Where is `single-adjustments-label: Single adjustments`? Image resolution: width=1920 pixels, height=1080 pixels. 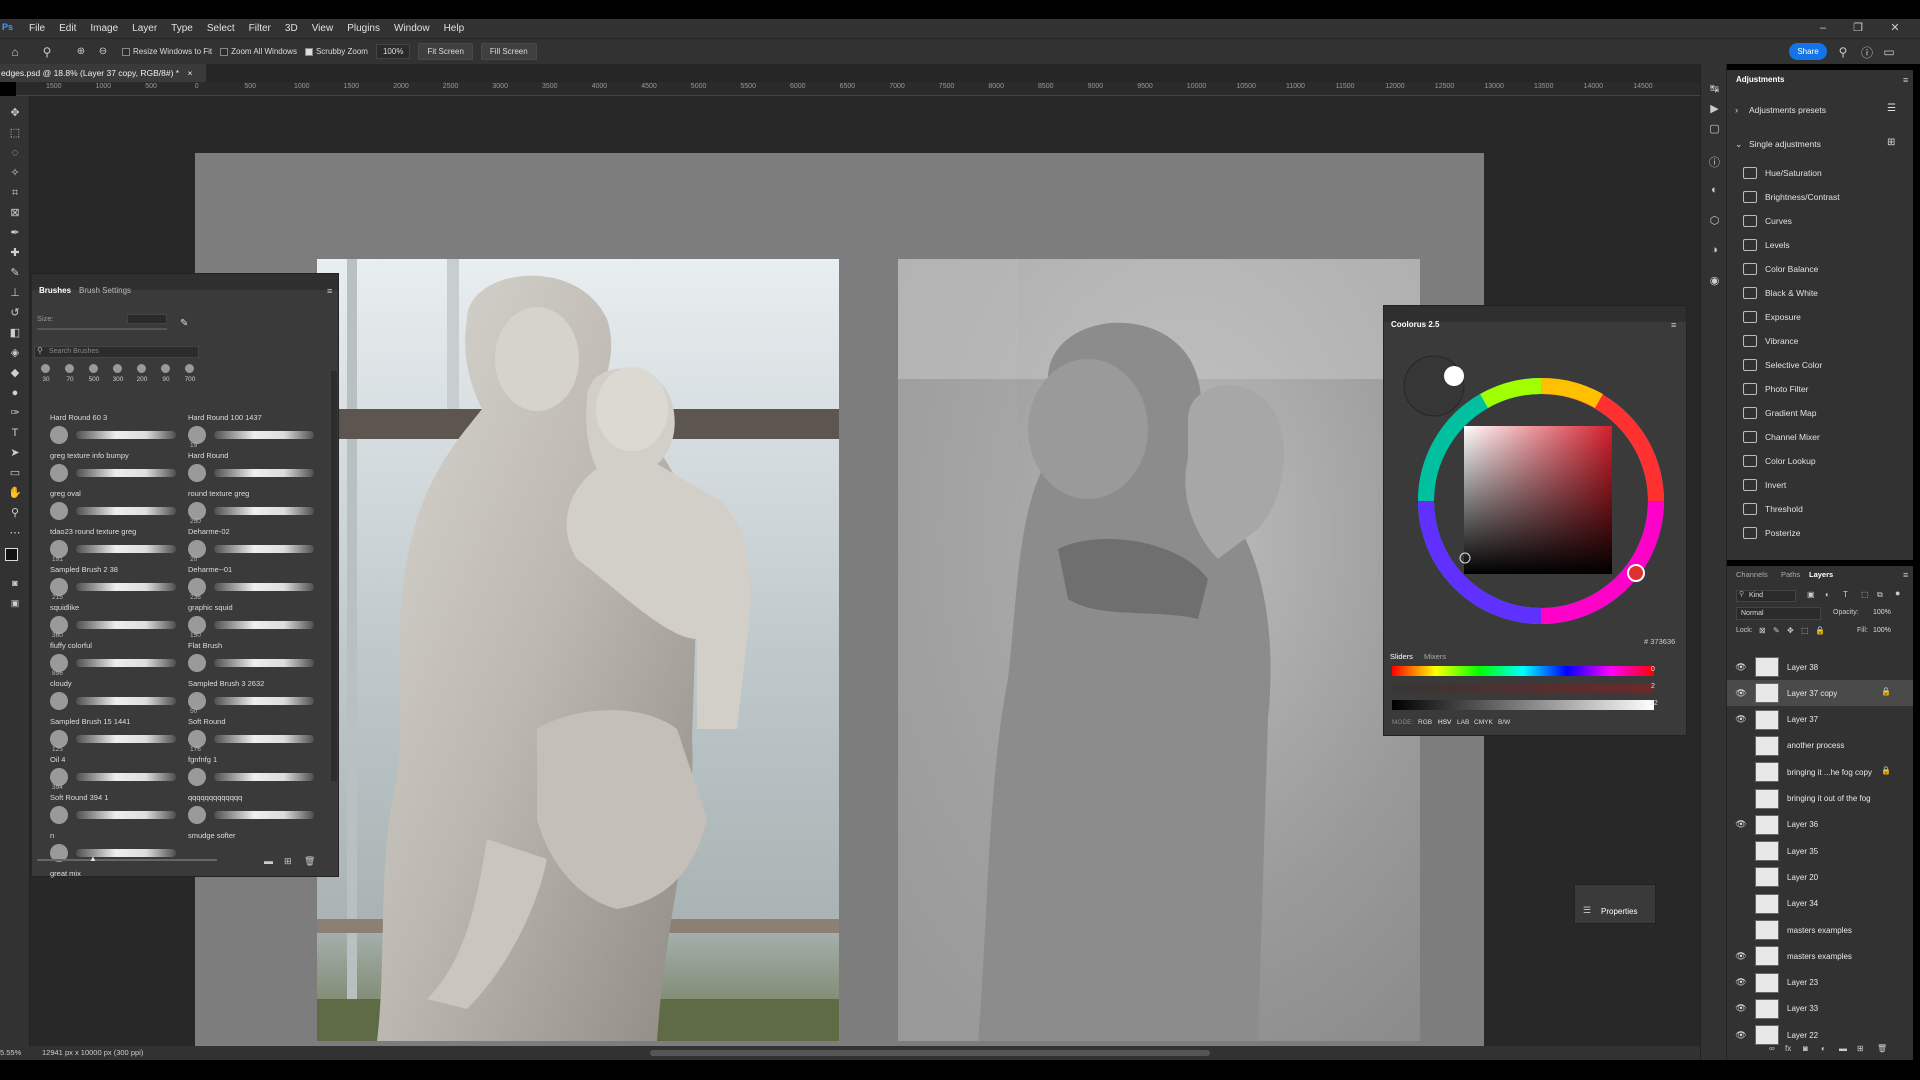
single-adjustments-label: Single adjustments is located at coordinates (1785, 144).